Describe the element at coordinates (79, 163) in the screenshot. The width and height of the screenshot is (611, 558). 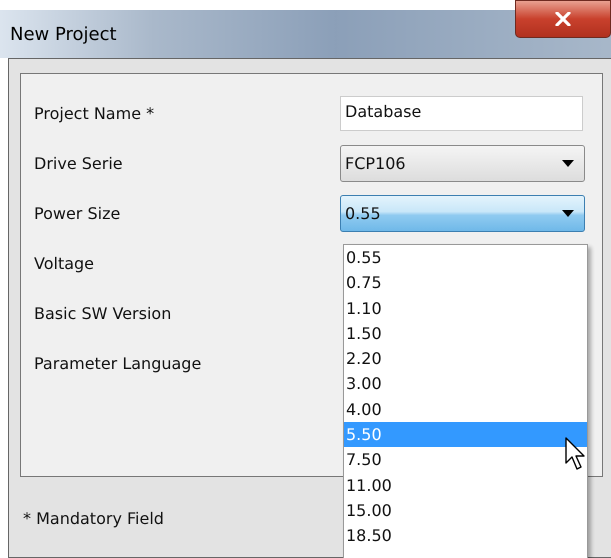
I see `field-label: Drive Serie` at that location.